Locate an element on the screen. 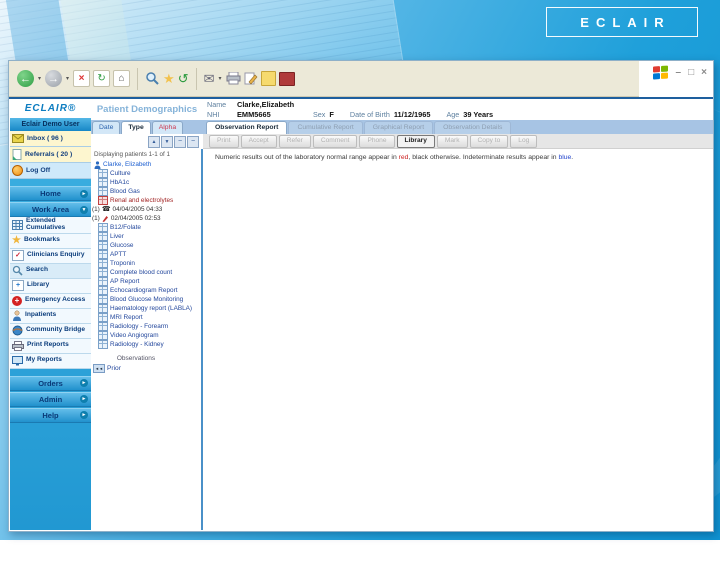 Image resolution: width=720 pixels, height=562 pixels. chevron-down-icon: ▼ is located at coordinates (84, 209).